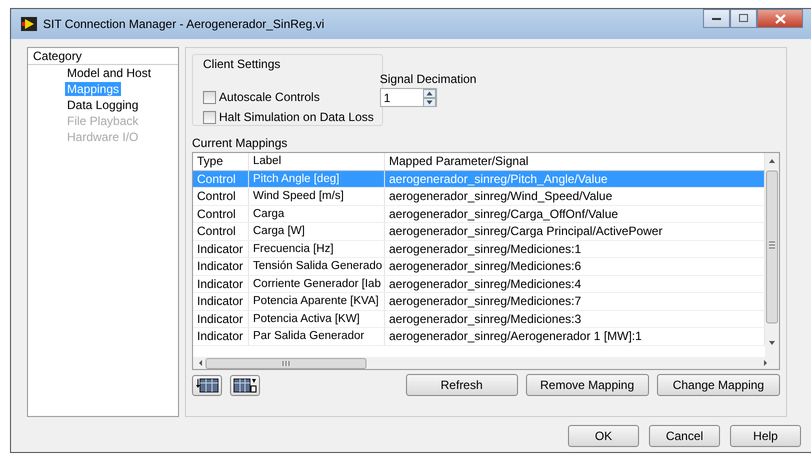 Image resolution: width=811 pixels, height=457 pixels. What do you see at coordinates (428, 79) in the screenshot?
I see `field-label: Signal Decimation` at bounding box center [428, 79].